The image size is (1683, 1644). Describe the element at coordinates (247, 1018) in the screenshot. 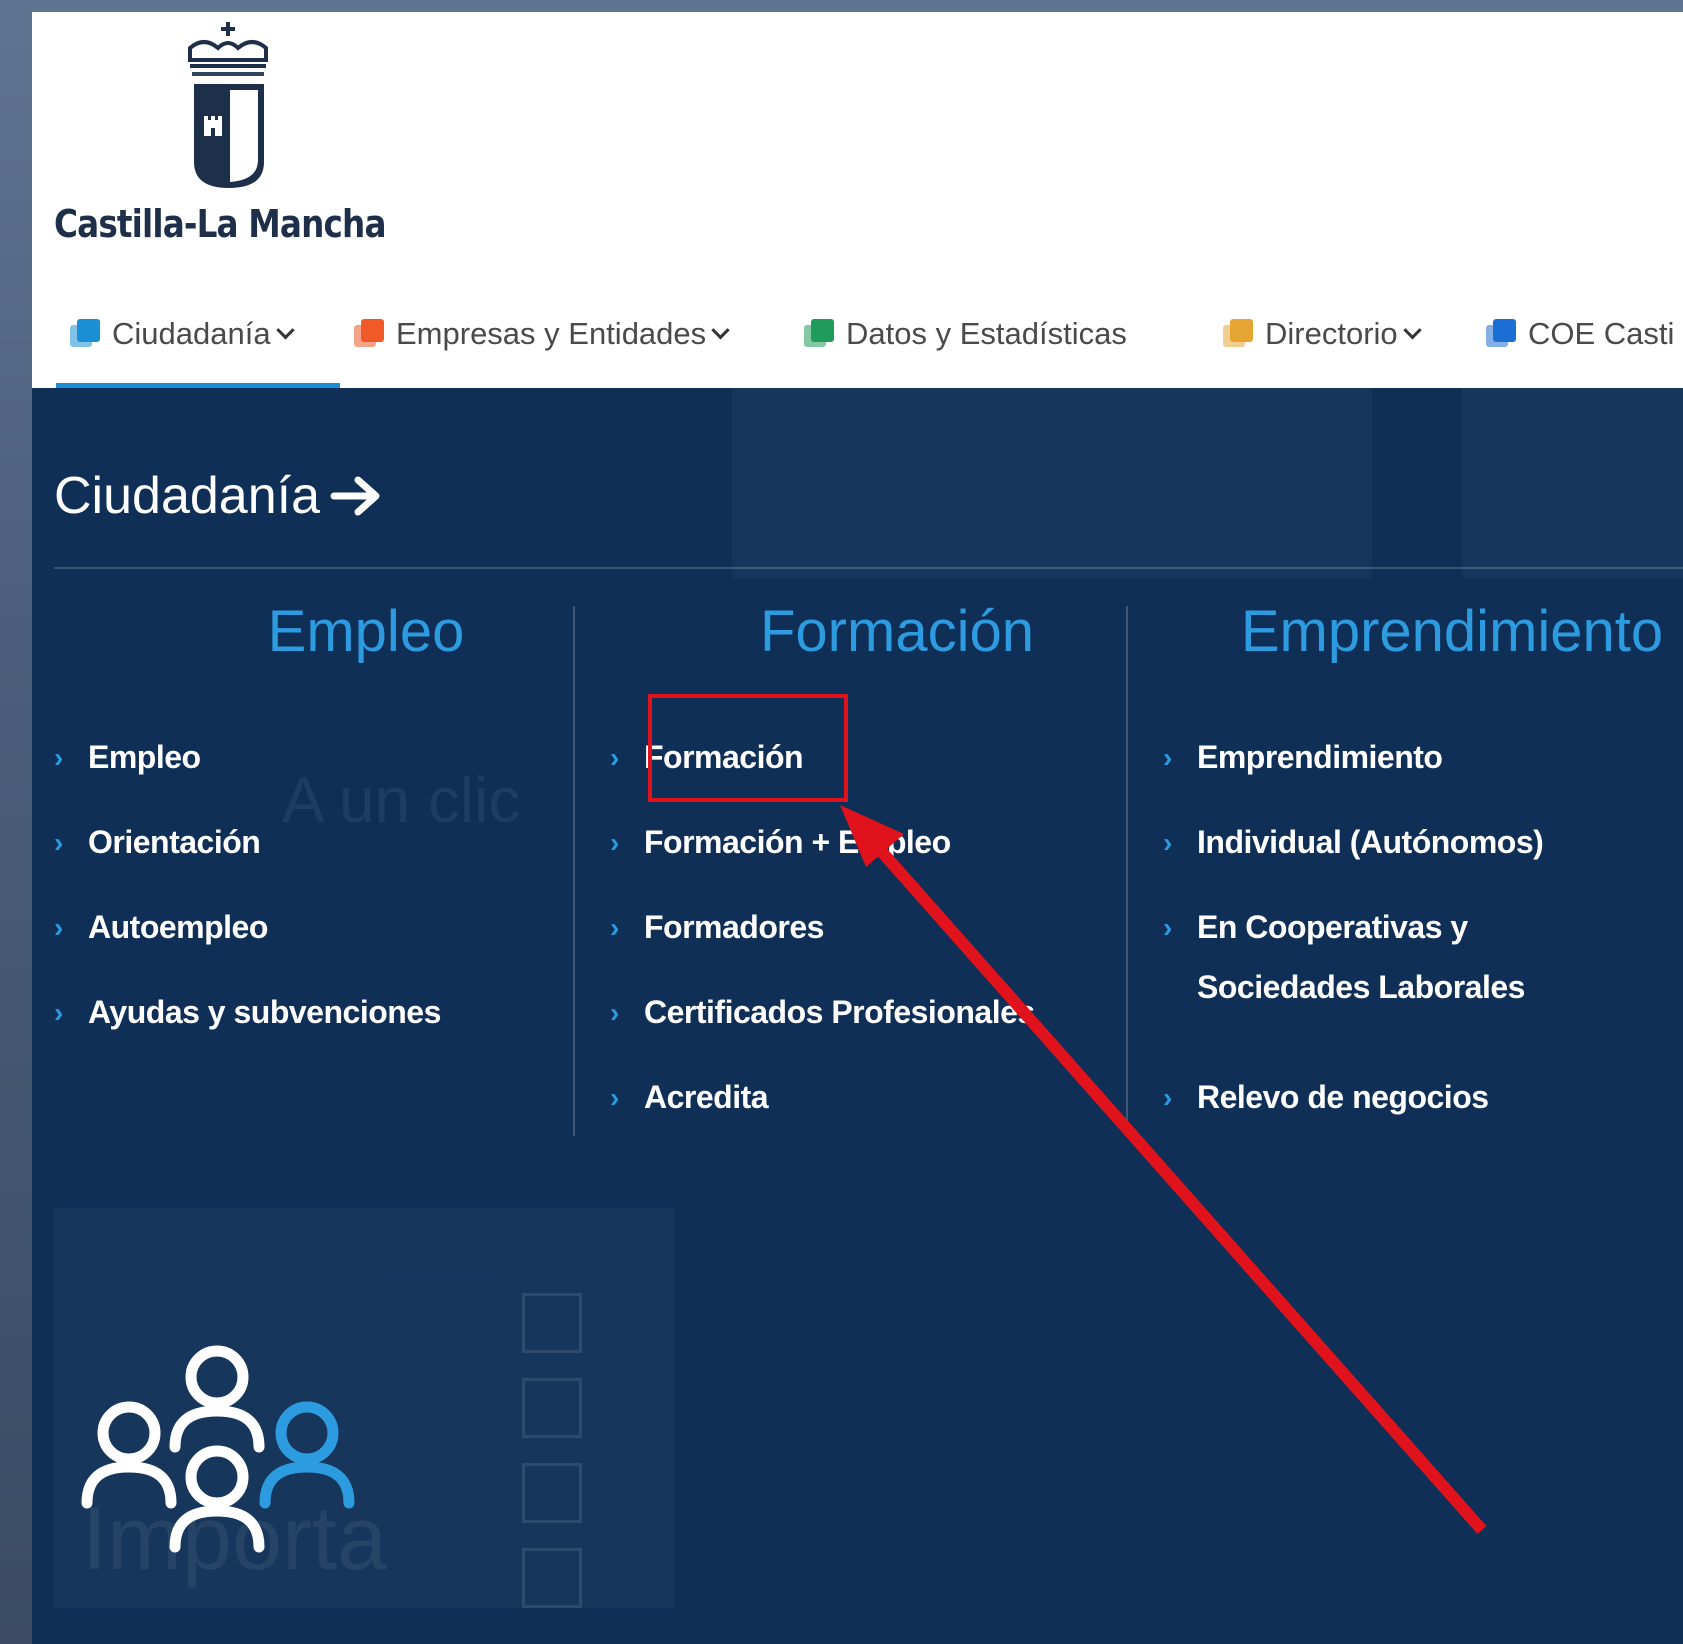

I see `menu-link-ayudas: › Ayudas y subvenciones` at that location.